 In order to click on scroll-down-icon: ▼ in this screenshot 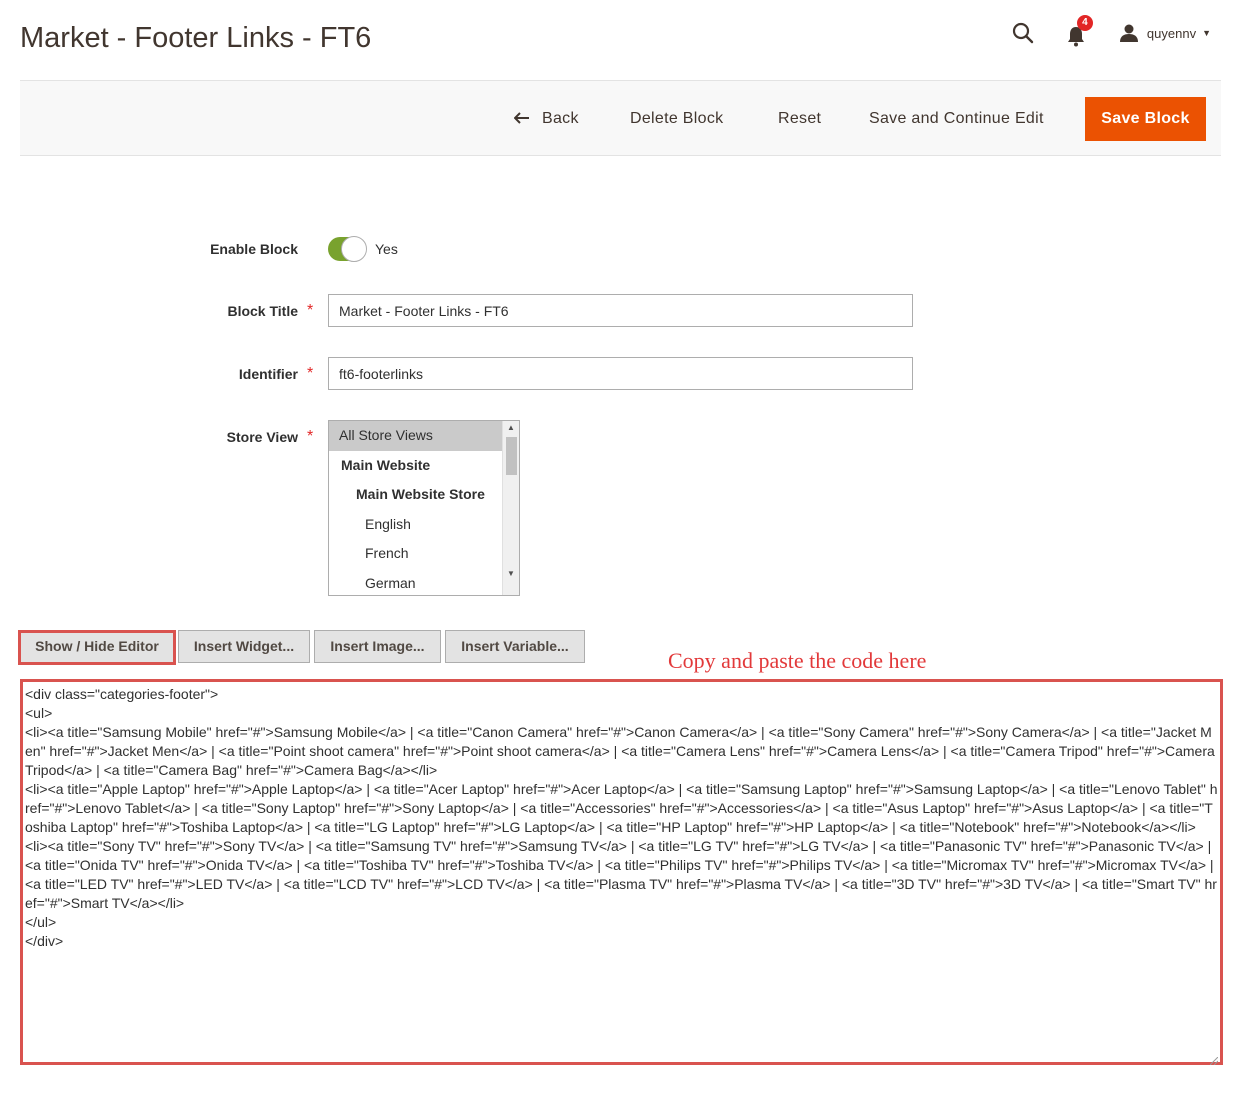, I will do `click(511, 574)`.